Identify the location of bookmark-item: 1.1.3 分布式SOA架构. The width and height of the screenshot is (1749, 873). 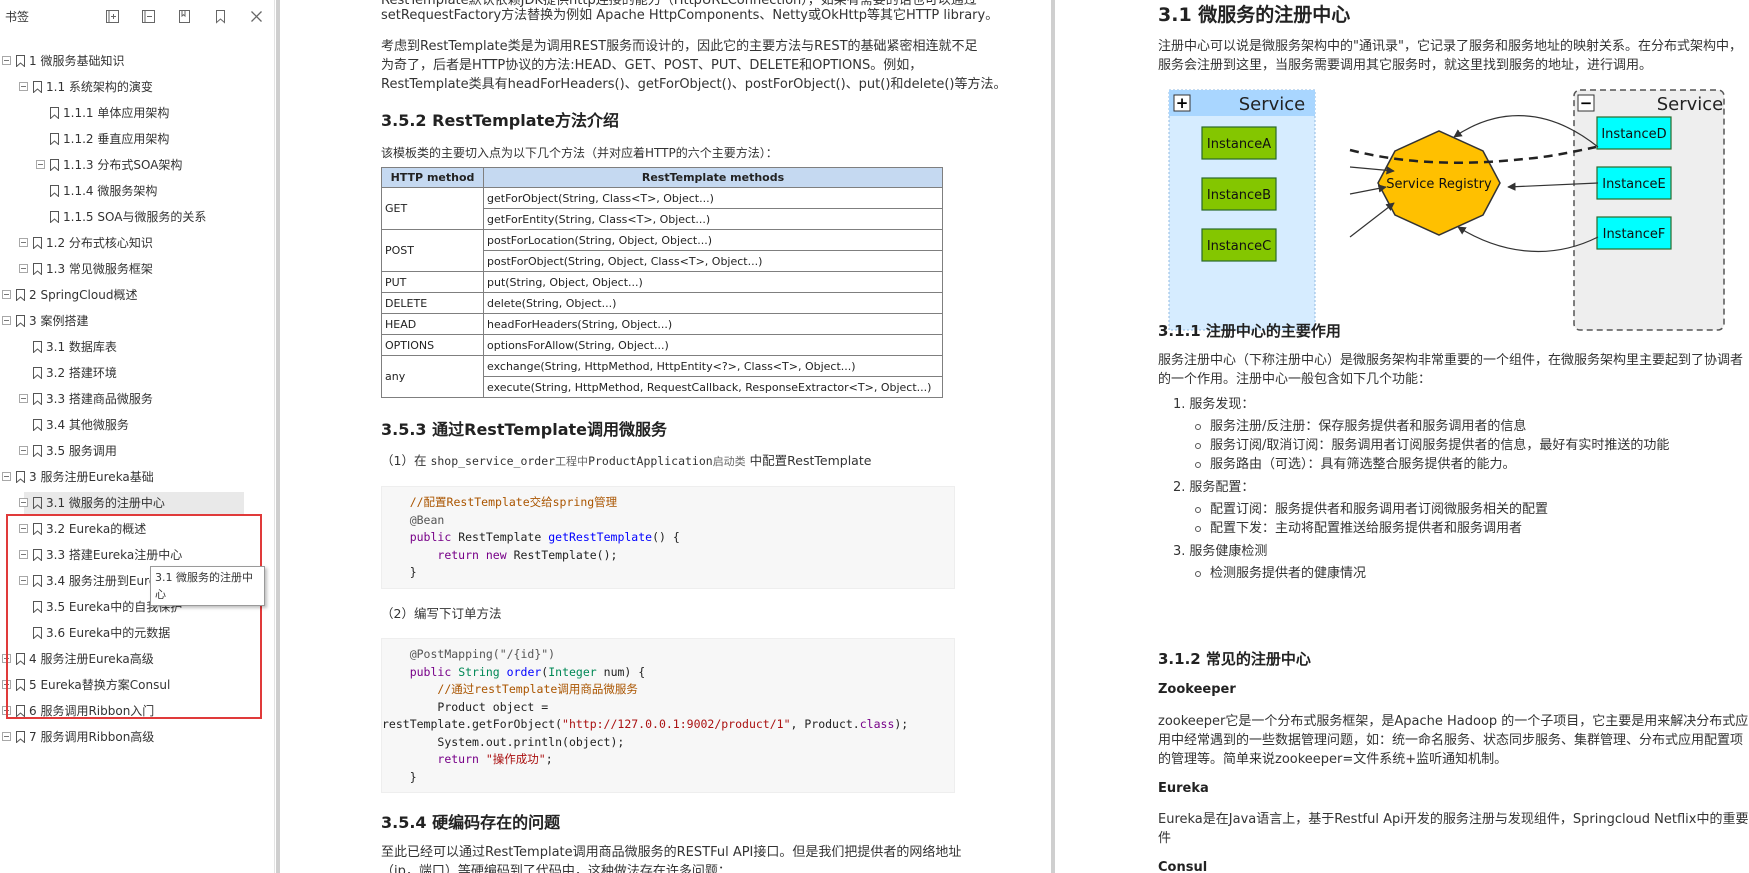
(135, 165).